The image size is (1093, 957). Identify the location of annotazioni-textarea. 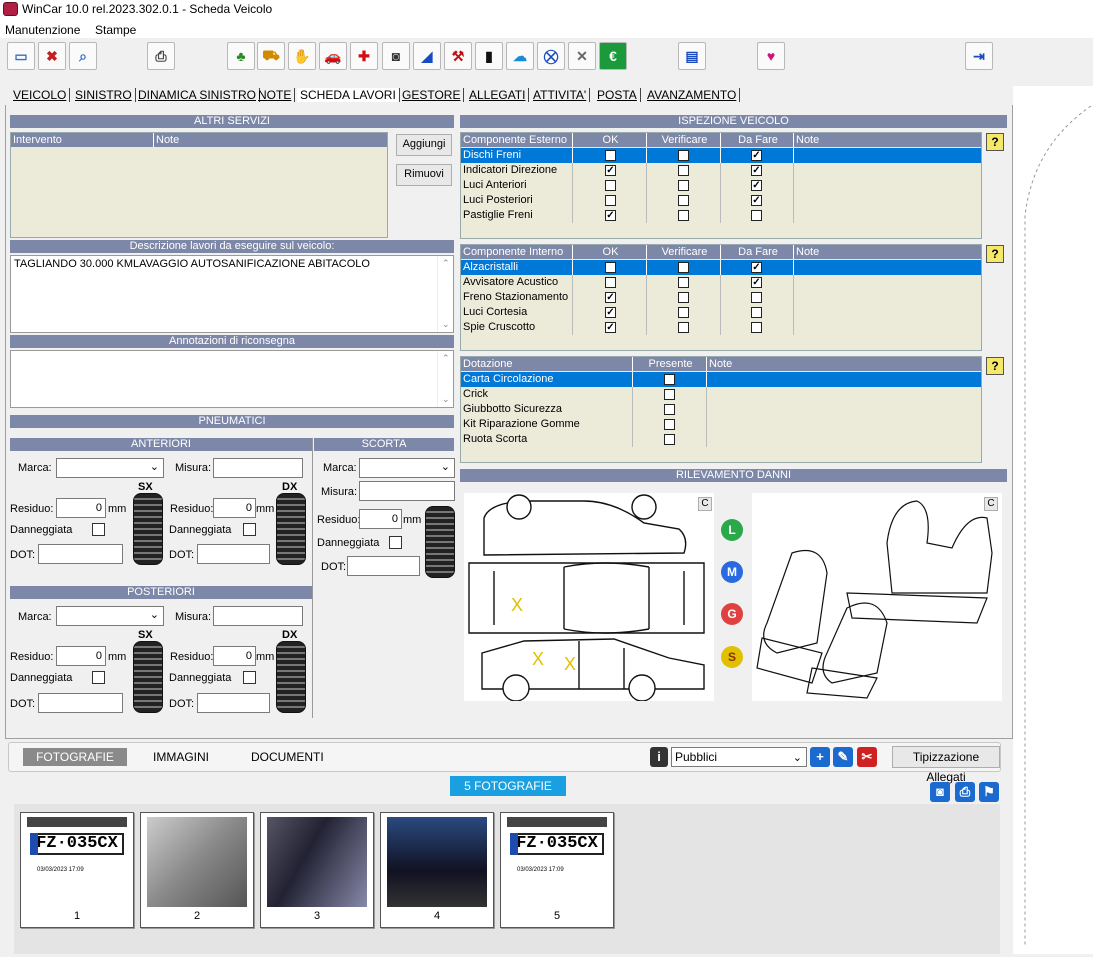
(232, 379).